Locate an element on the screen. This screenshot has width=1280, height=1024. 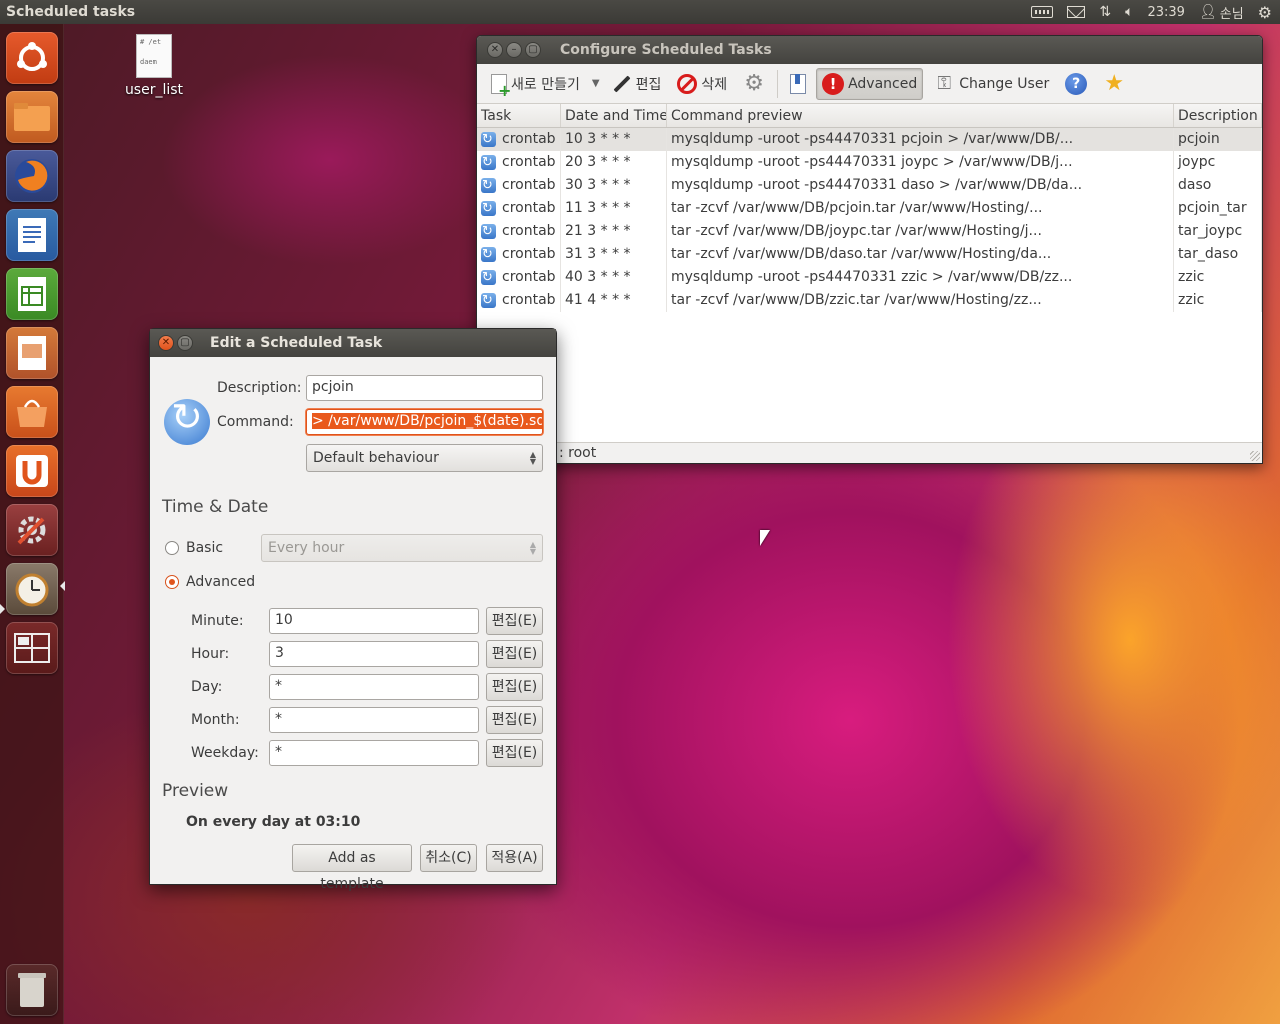
basic-label: Basic is located at coordinates (204, 548).